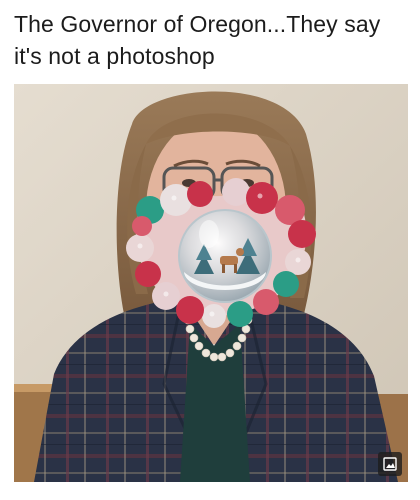 This screenshot has width=420, height=500. I want to click on image-icon-glyph, so click(390, 464).